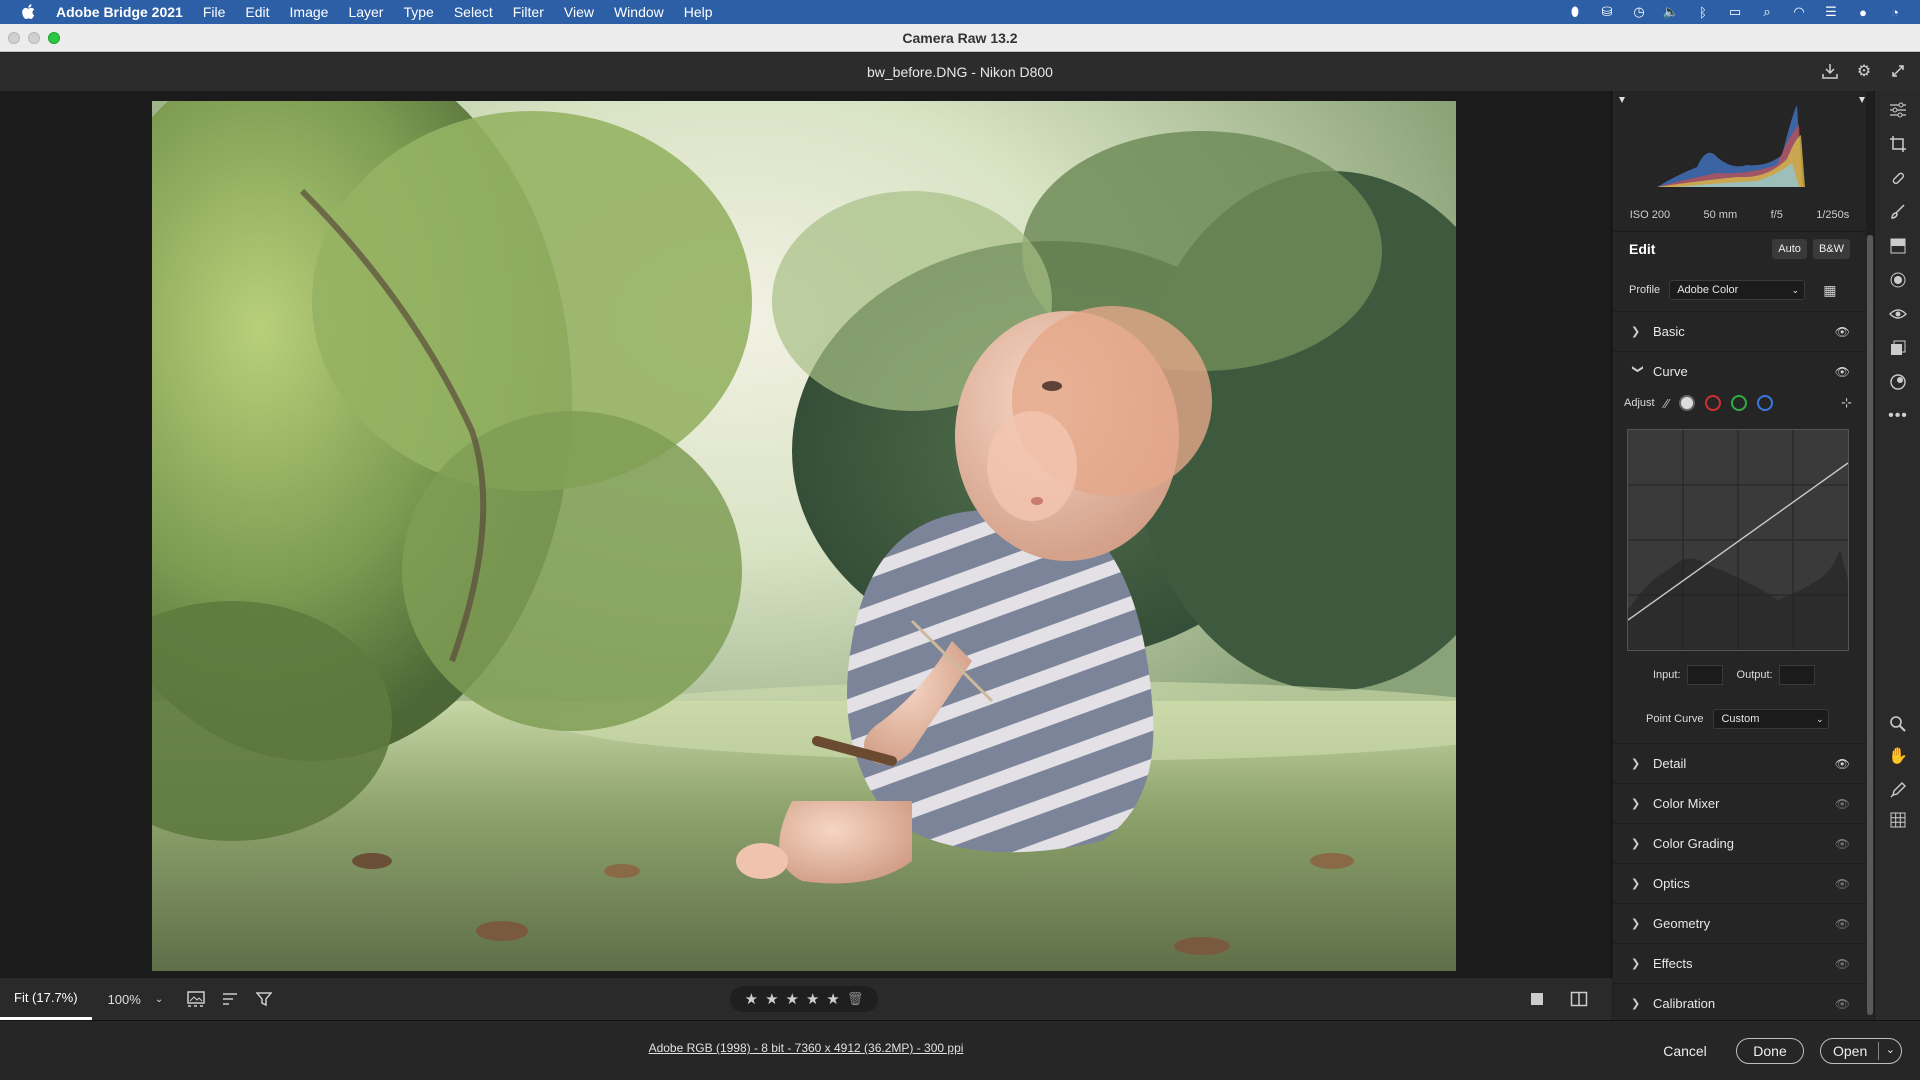 This screenshot has width=1920, height=1080. I want to click on open-button: Open ⌄, so click(1861, 1051).